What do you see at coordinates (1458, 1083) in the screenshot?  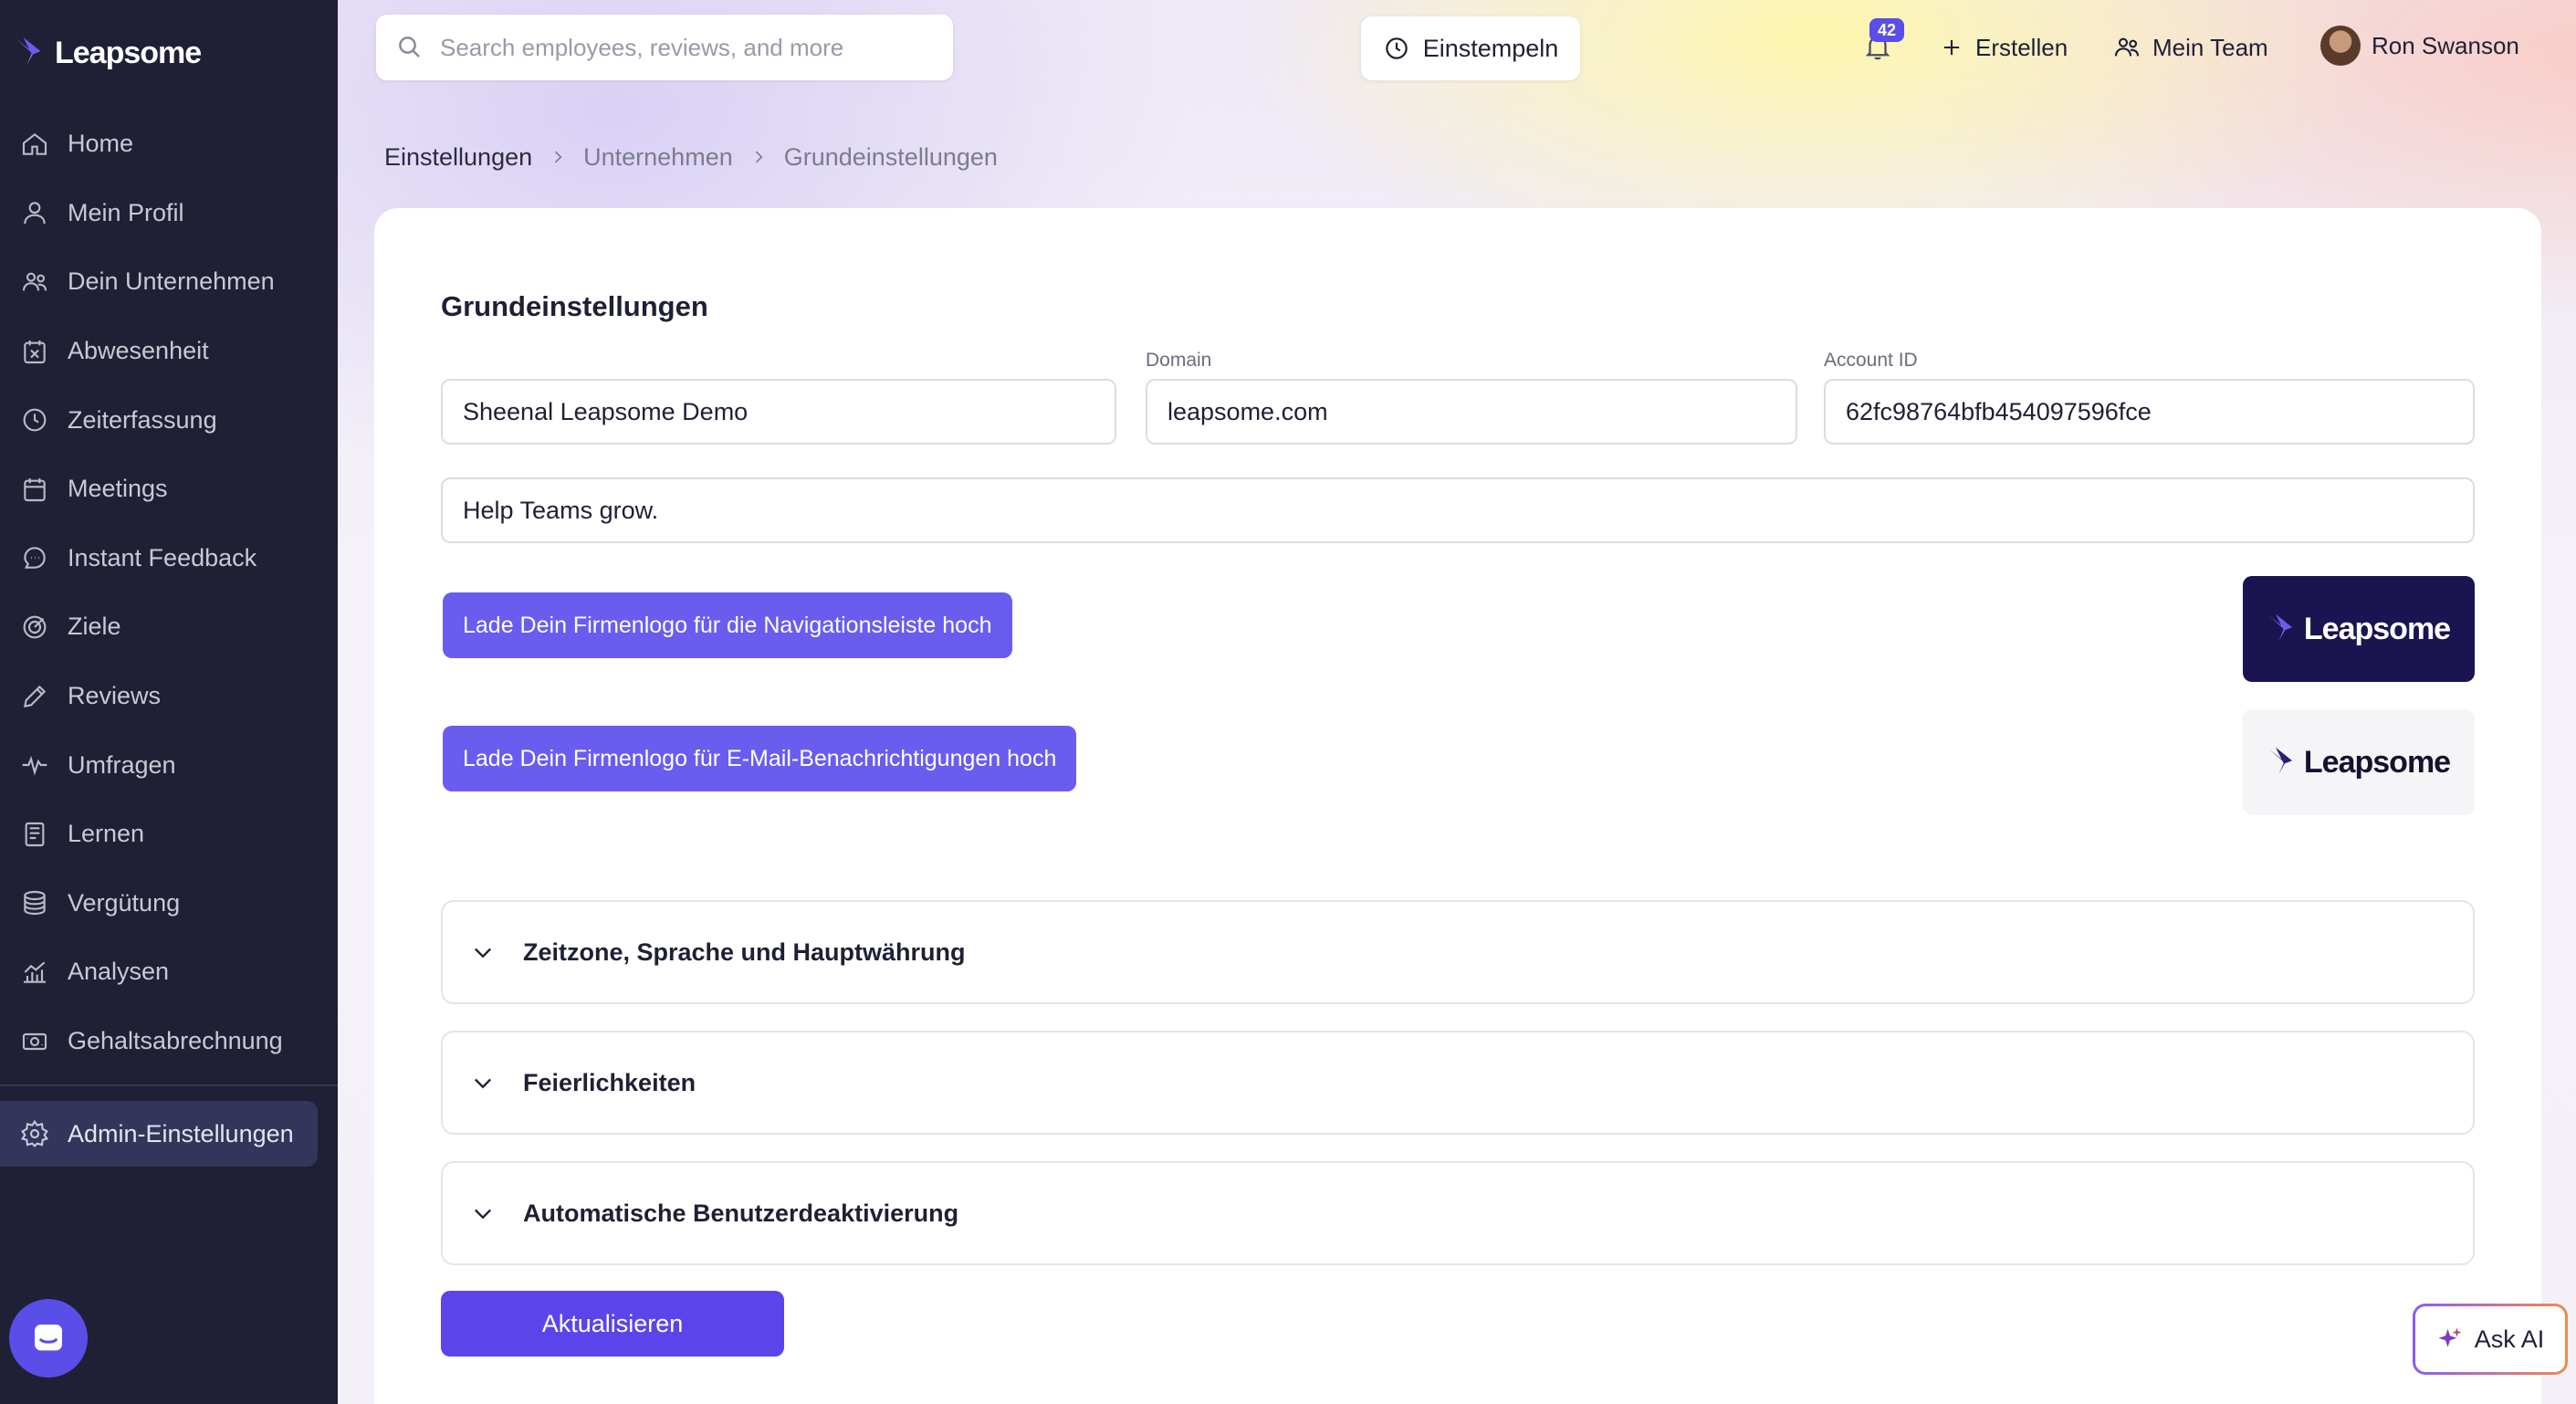 I see `accordion-holidays: Feierlichkeiten` at bounding box center [1458, 1083].